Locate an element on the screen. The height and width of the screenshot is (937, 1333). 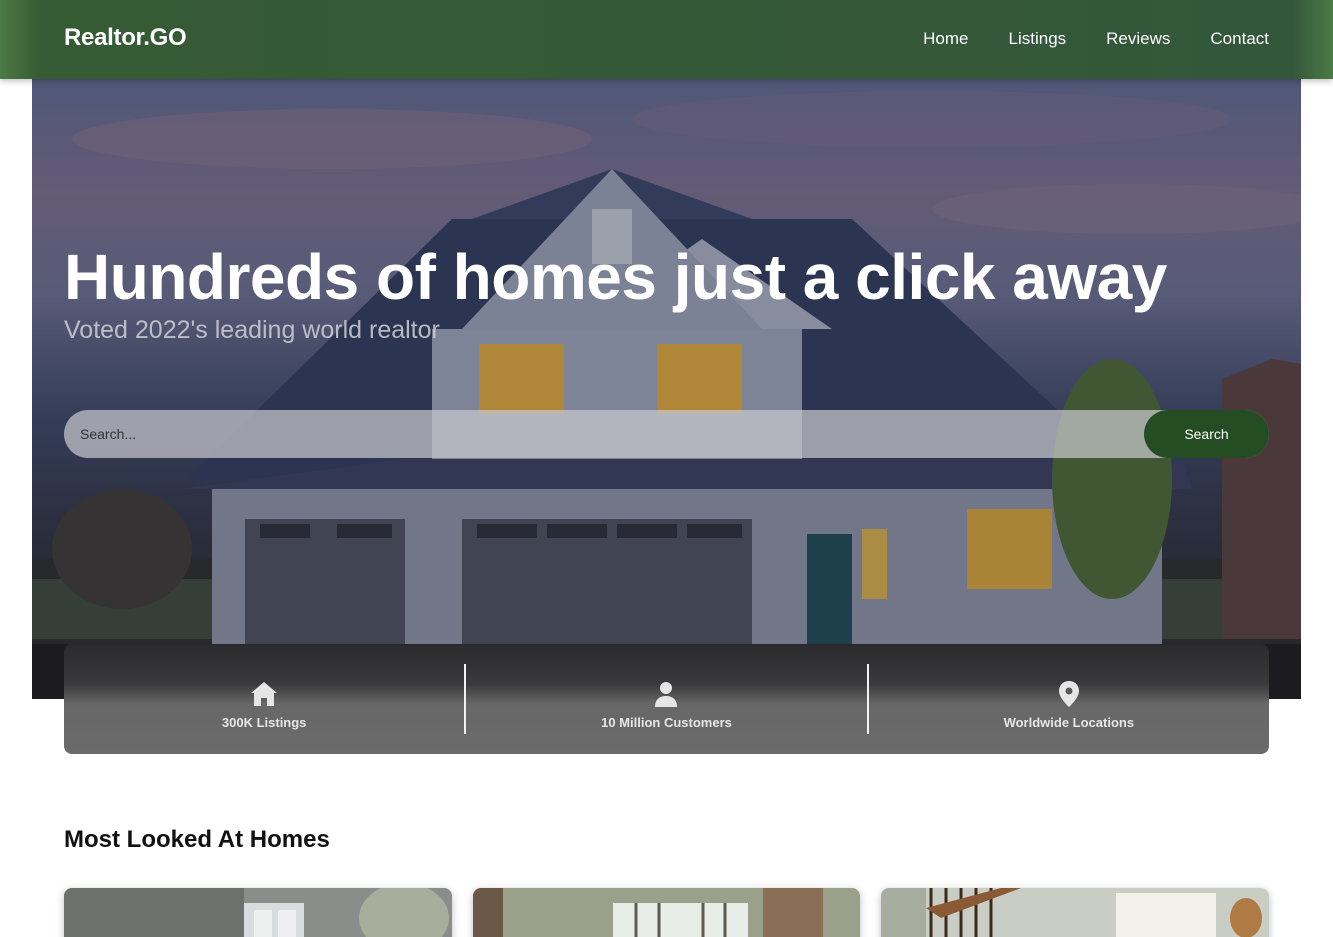
user-icon is located at coordinates (666, 694).